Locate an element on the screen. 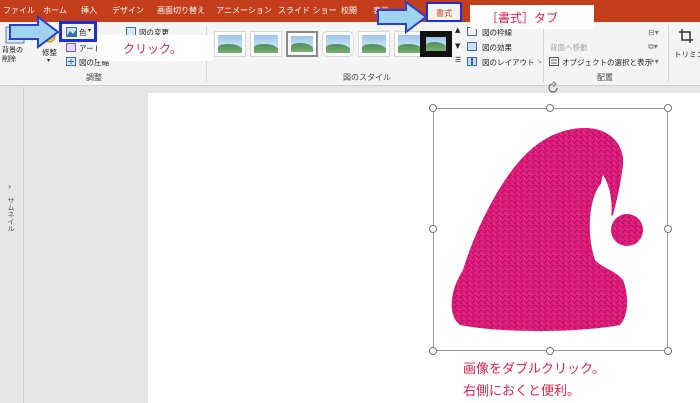  dialog-launcher-icon: ↘ is located at coordinates (539, 61).